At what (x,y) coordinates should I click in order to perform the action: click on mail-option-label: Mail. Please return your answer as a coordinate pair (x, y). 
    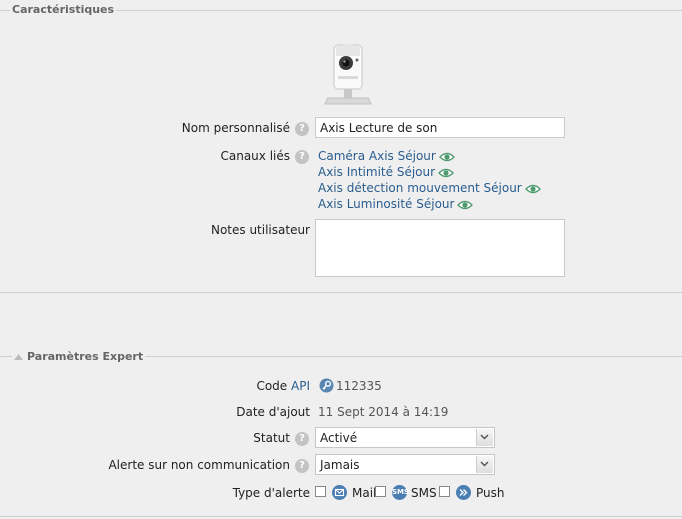
    Looking at the image, I should click on (364, 493).